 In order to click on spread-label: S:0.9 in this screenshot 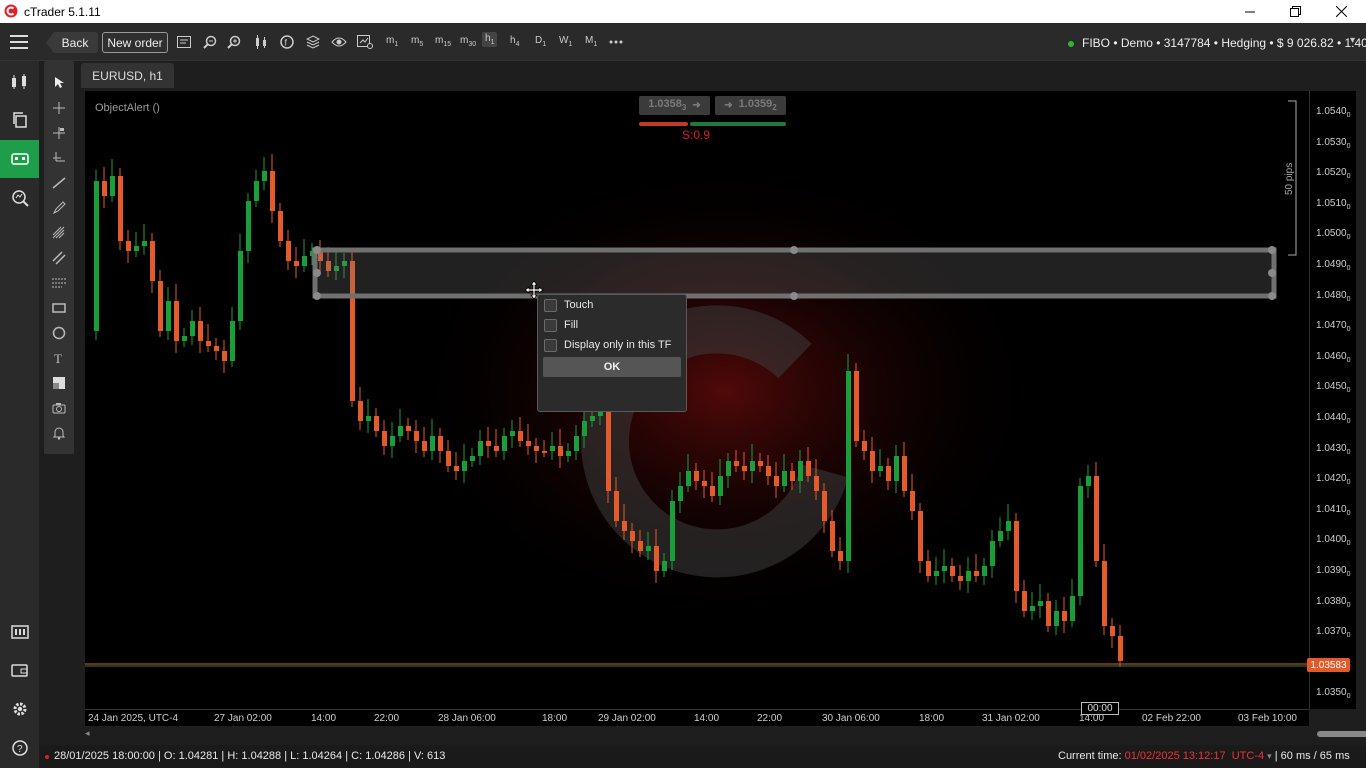, I will do `click(696, 135)`.